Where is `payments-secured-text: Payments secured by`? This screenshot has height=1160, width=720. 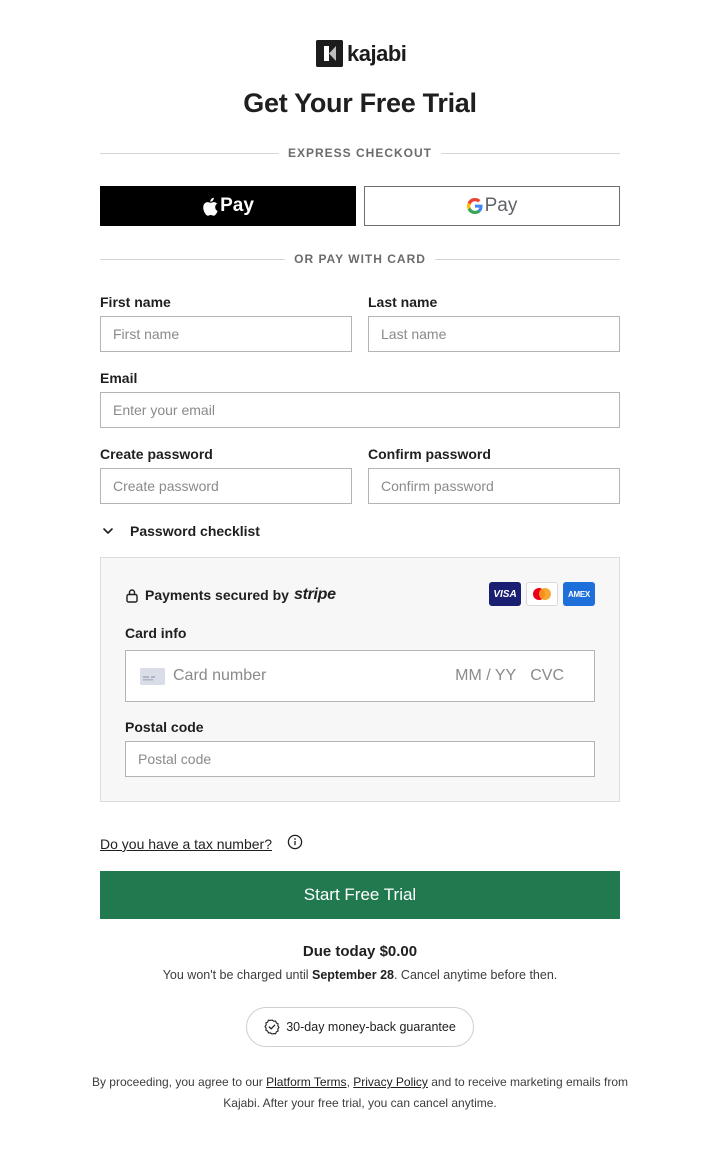 payments-secured-text: Payments secured by is located at coordinates (217, 595).